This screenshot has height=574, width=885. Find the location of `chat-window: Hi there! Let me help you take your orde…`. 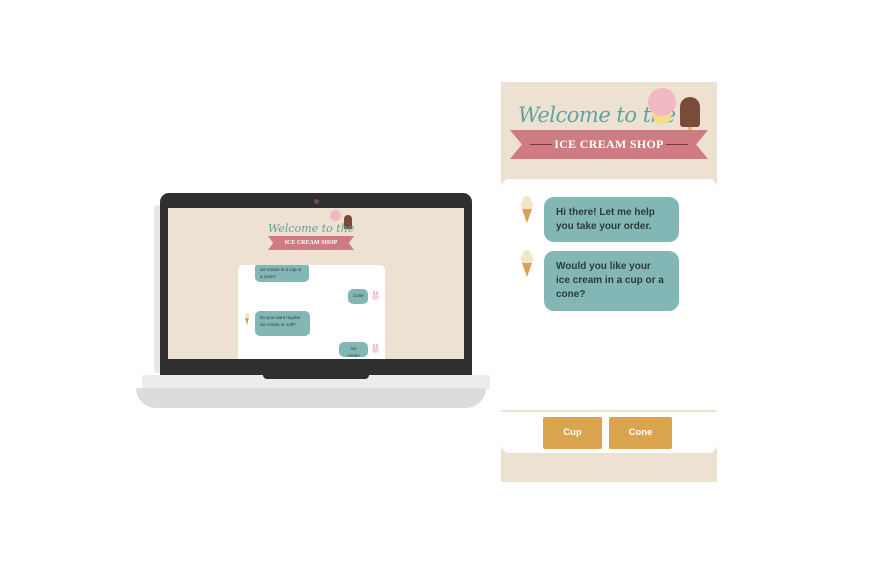

chat-window: Hi there! Let me help you take your orde… is located at coordinates (609, 316).